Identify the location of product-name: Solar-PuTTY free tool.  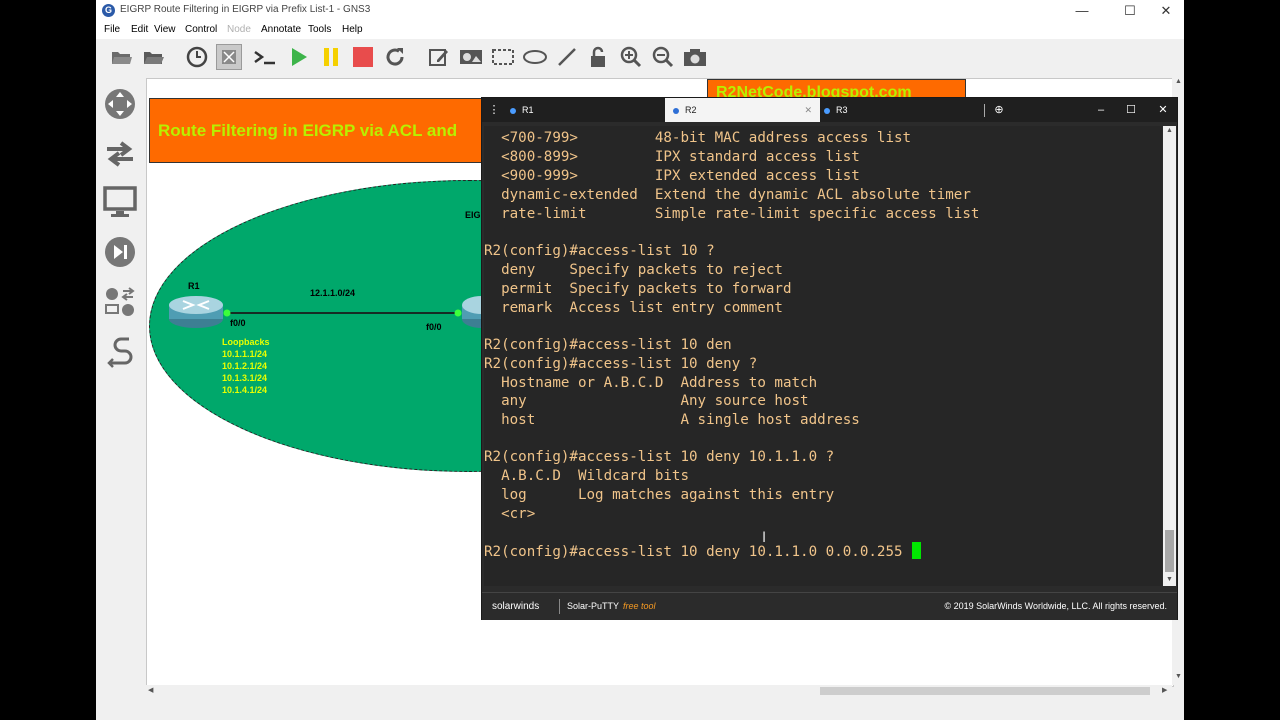
(611, 606).